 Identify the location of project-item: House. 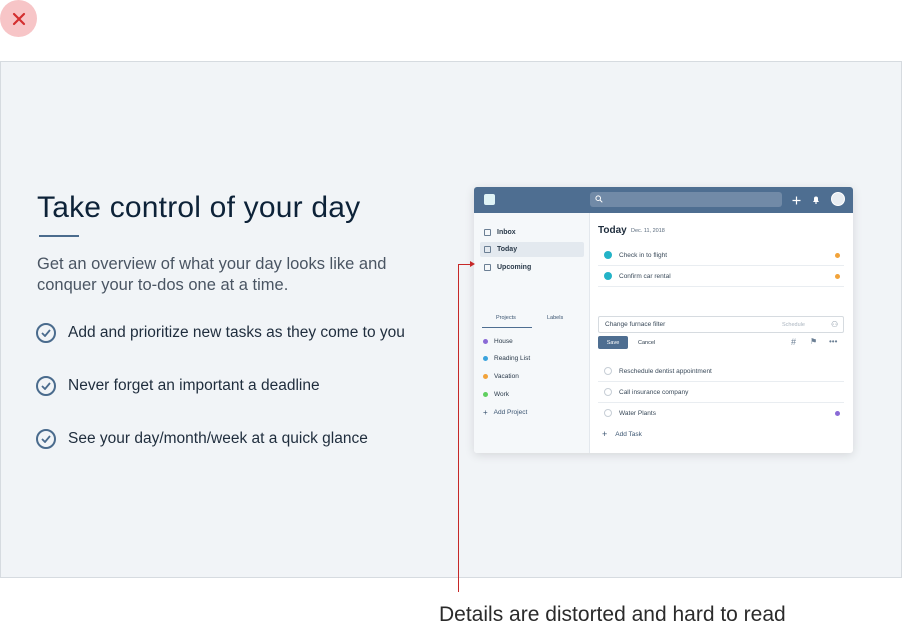
(498, 341).